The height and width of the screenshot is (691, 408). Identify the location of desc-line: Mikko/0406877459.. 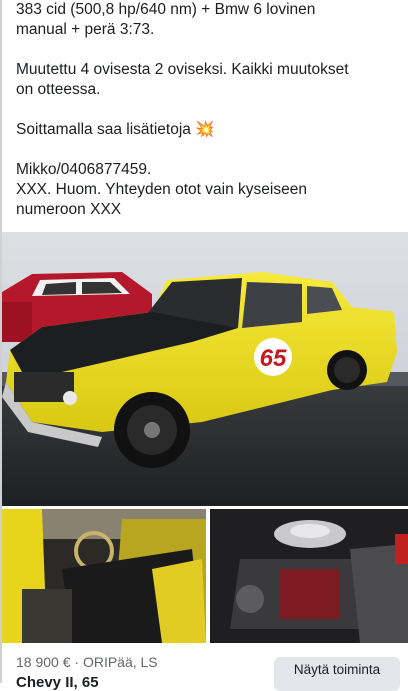
(84, 169).